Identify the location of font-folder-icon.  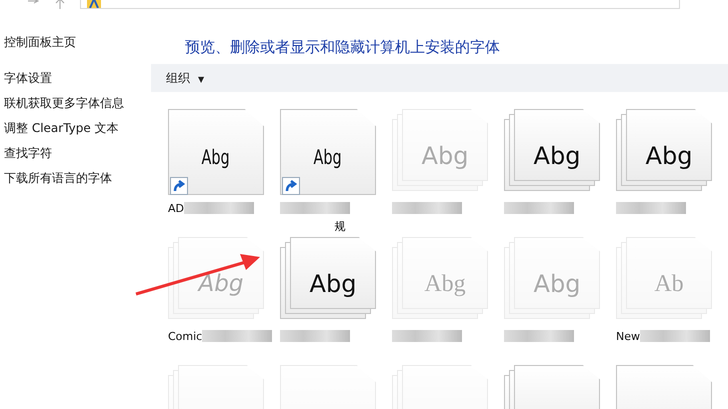
(94, 4).